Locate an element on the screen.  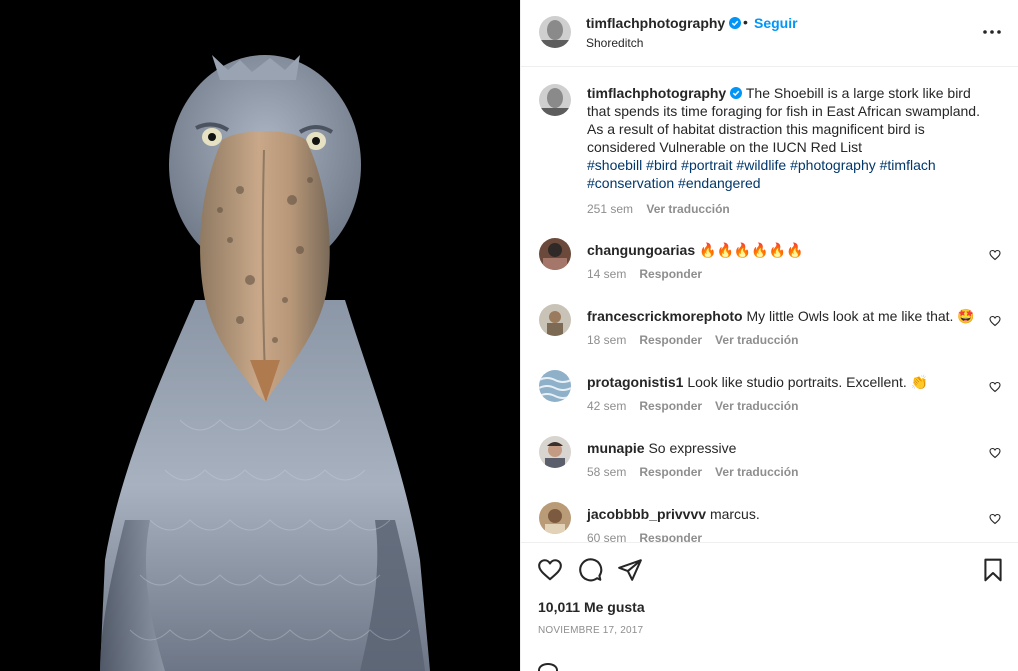
comment-age: 18 sem is located at coordinates (607, 340).